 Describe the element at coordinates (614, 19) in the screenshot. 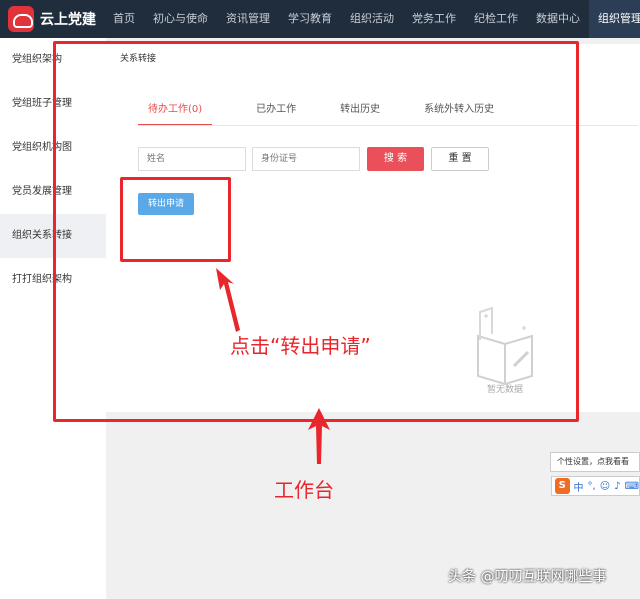

I see `nav-item-org-management: 组织管理` at that location.